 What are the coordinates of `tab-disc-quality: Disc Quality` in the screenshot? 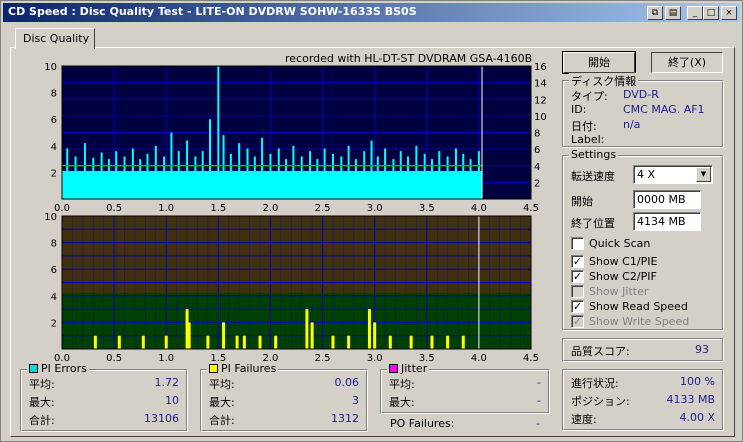 It's located at (55, 38).